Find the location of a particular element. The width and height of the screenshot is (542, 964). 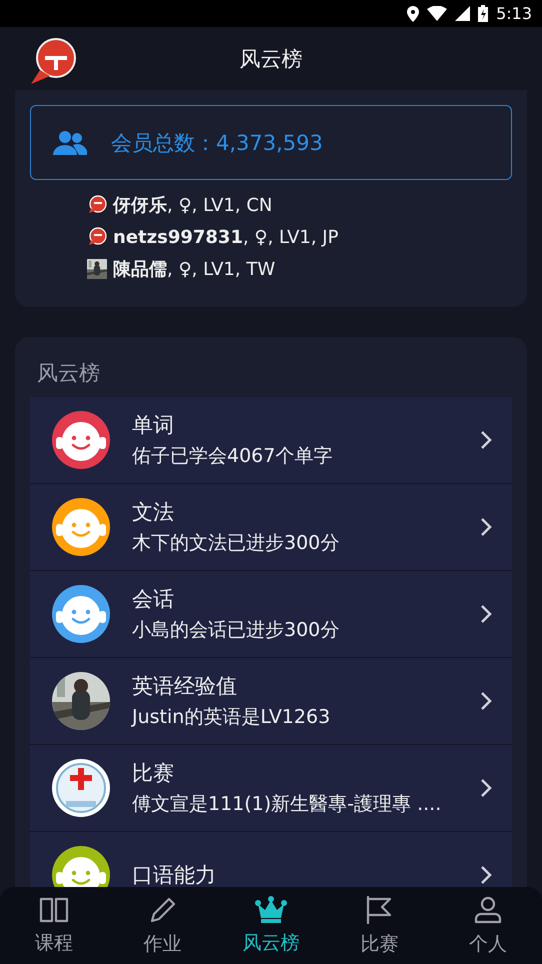

cross-emblem-icon is located at coordinates (81, 788).